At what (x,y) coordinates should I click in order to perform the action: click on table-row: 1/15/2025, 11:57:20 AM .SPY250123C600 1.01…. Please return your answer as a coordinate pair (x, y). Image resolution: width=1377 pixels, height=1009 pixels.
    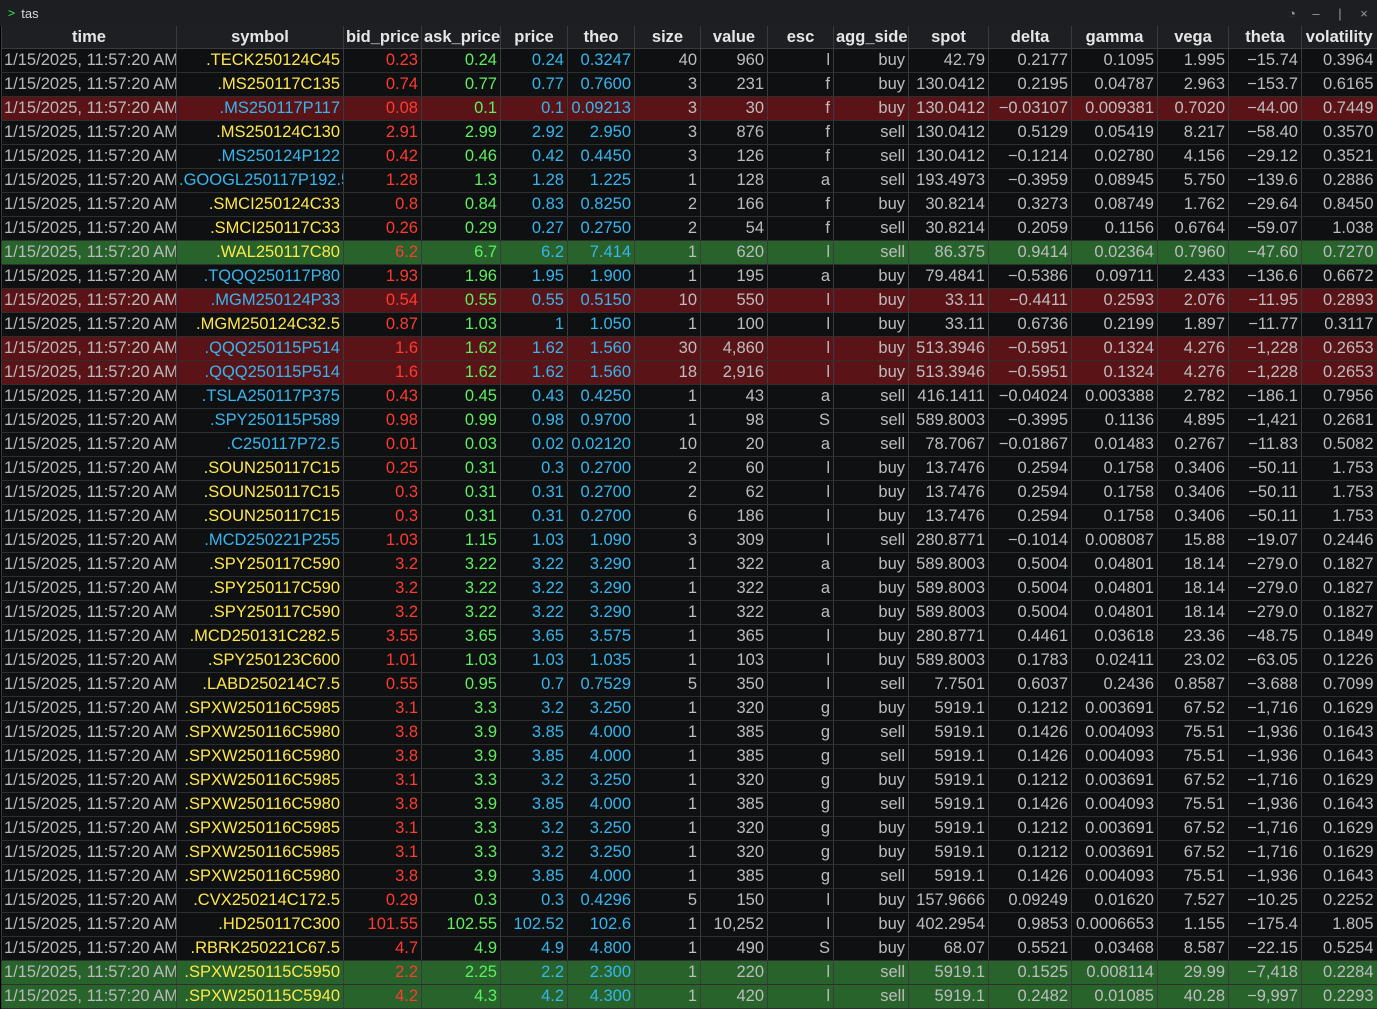
    Looking at the image, I should click on (689, 660).